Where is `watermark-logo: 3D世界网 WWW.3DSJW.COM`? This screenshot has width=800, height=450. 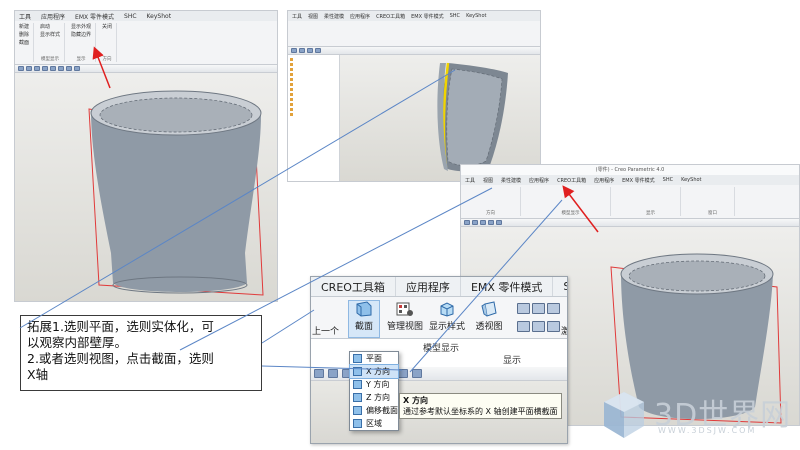 watermark-logo: 3D世界网 WWW.3DSJW.COM is located at coordinates (698, 416).